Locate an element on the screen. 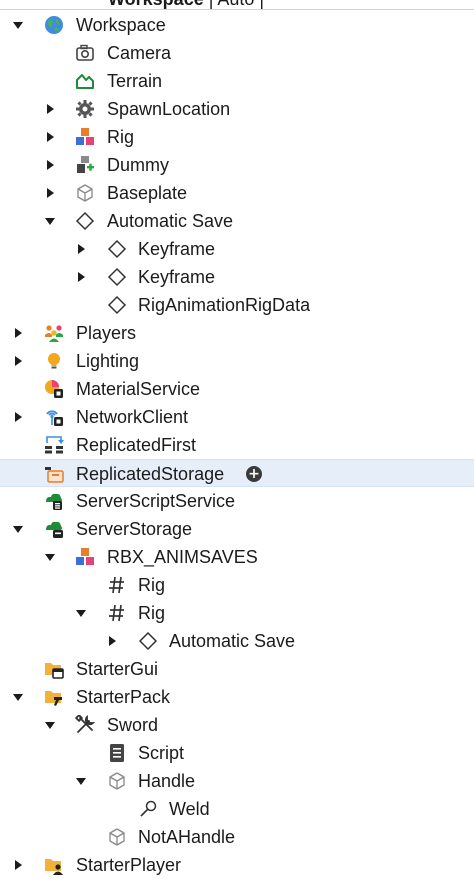 The width and height of the screenshot is (474, 879). tree-item-players: Players is located at coordinates (237, 333).